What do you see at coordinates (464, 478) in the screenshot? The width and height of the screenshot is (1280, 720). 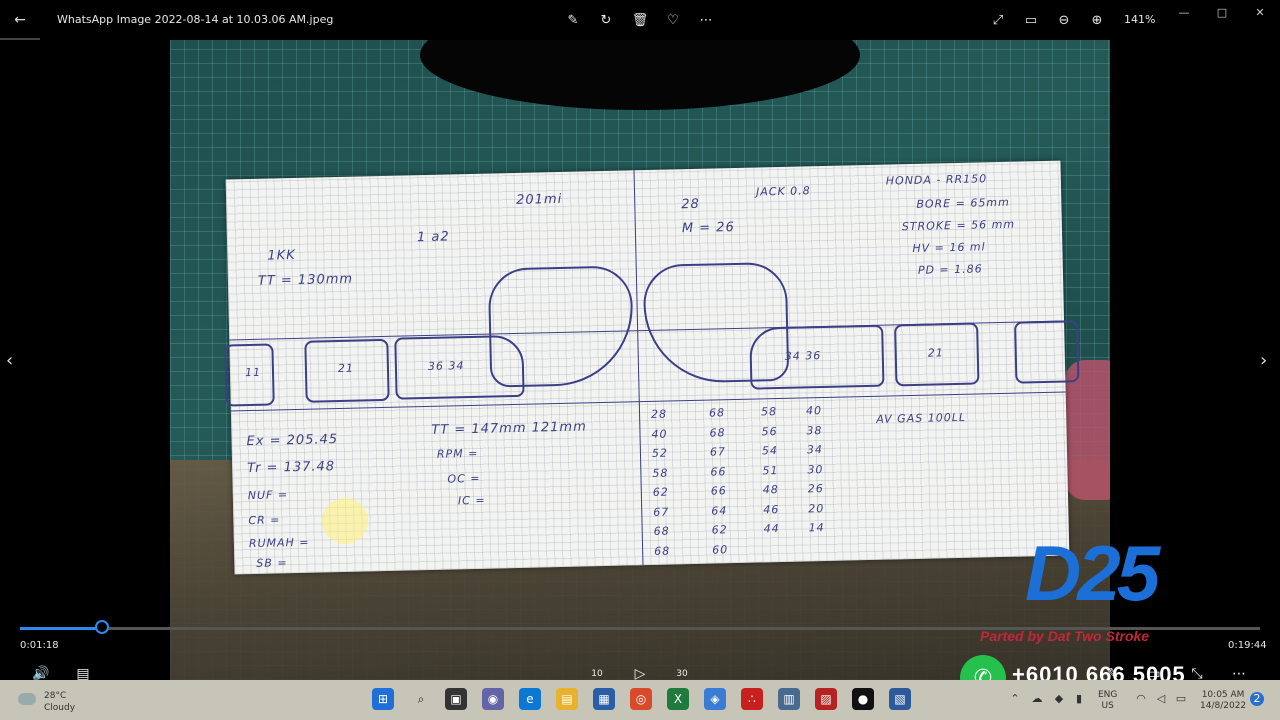 I see `calc-oc: OC =` at bounding box center [464, 478].